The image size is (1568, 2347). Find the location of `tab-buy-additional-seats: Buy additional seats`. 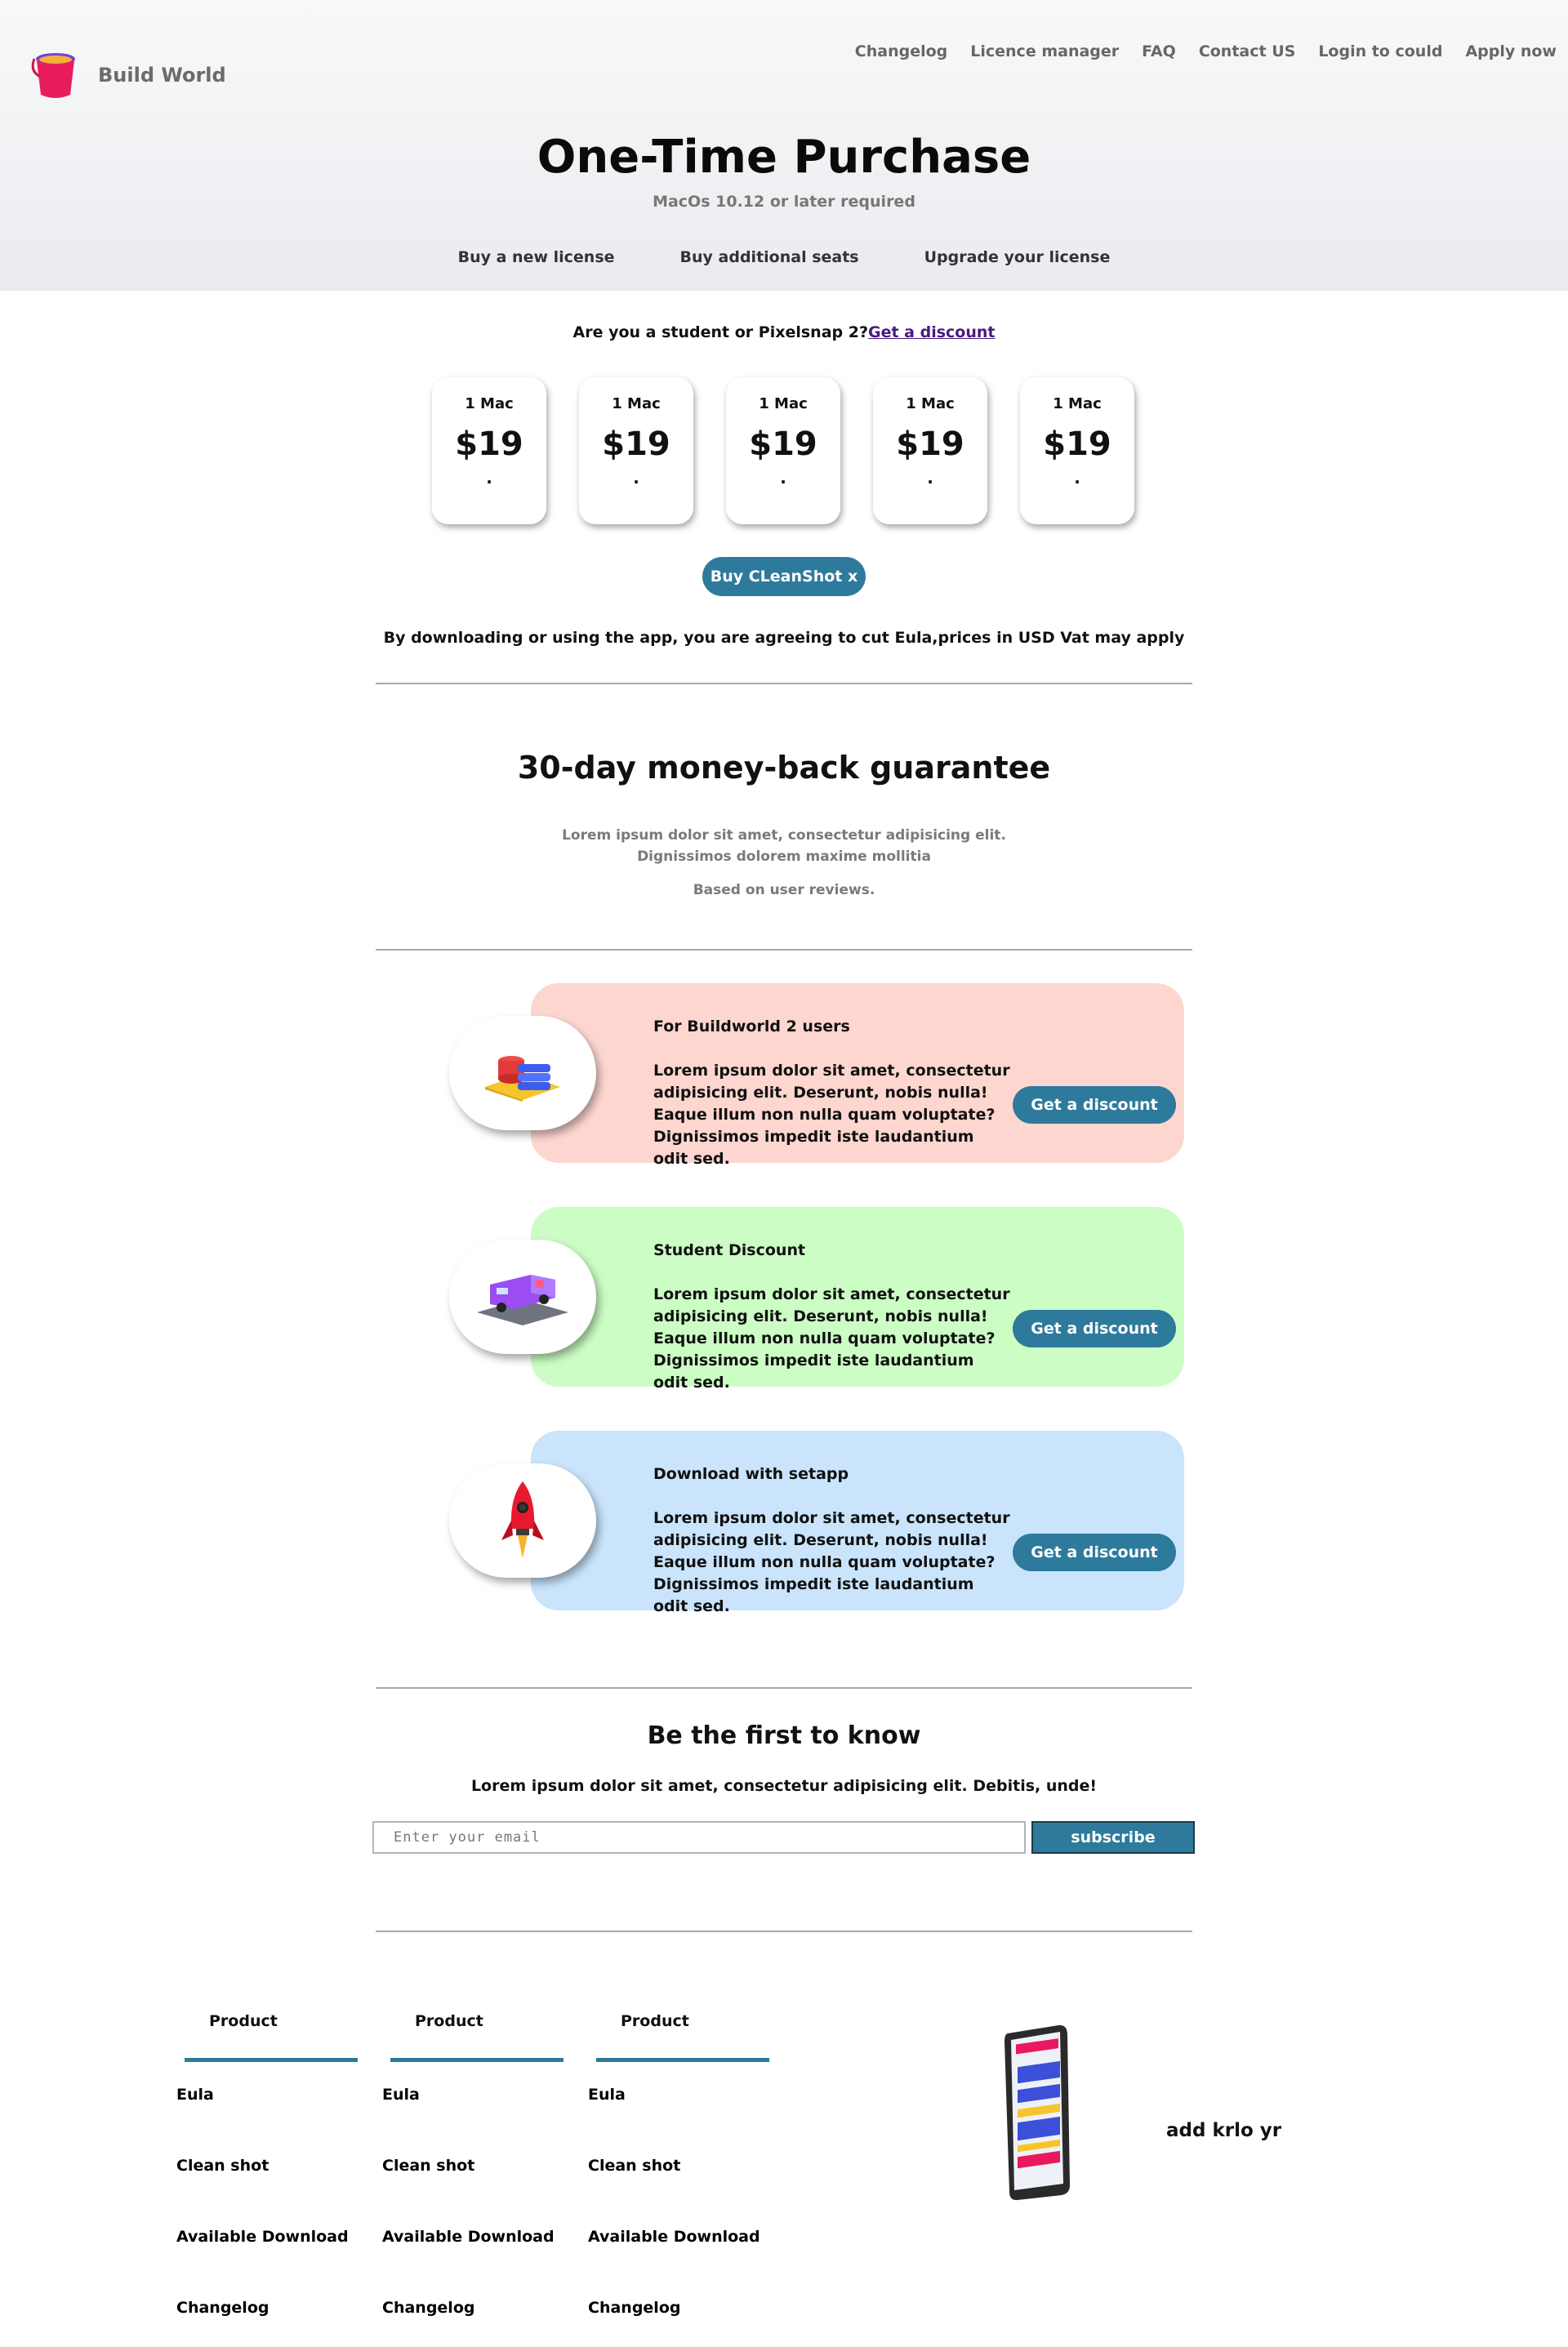

tab-buy-additional-seats: Buy additional seats is located at coordinates (769, 257).